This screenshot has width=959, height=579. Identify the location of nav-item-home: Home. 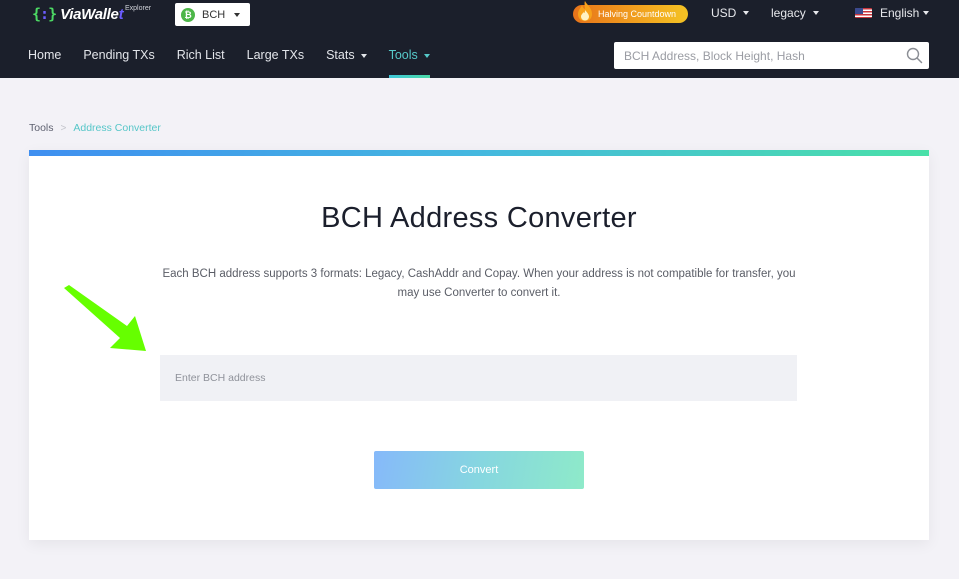
(44, 63).